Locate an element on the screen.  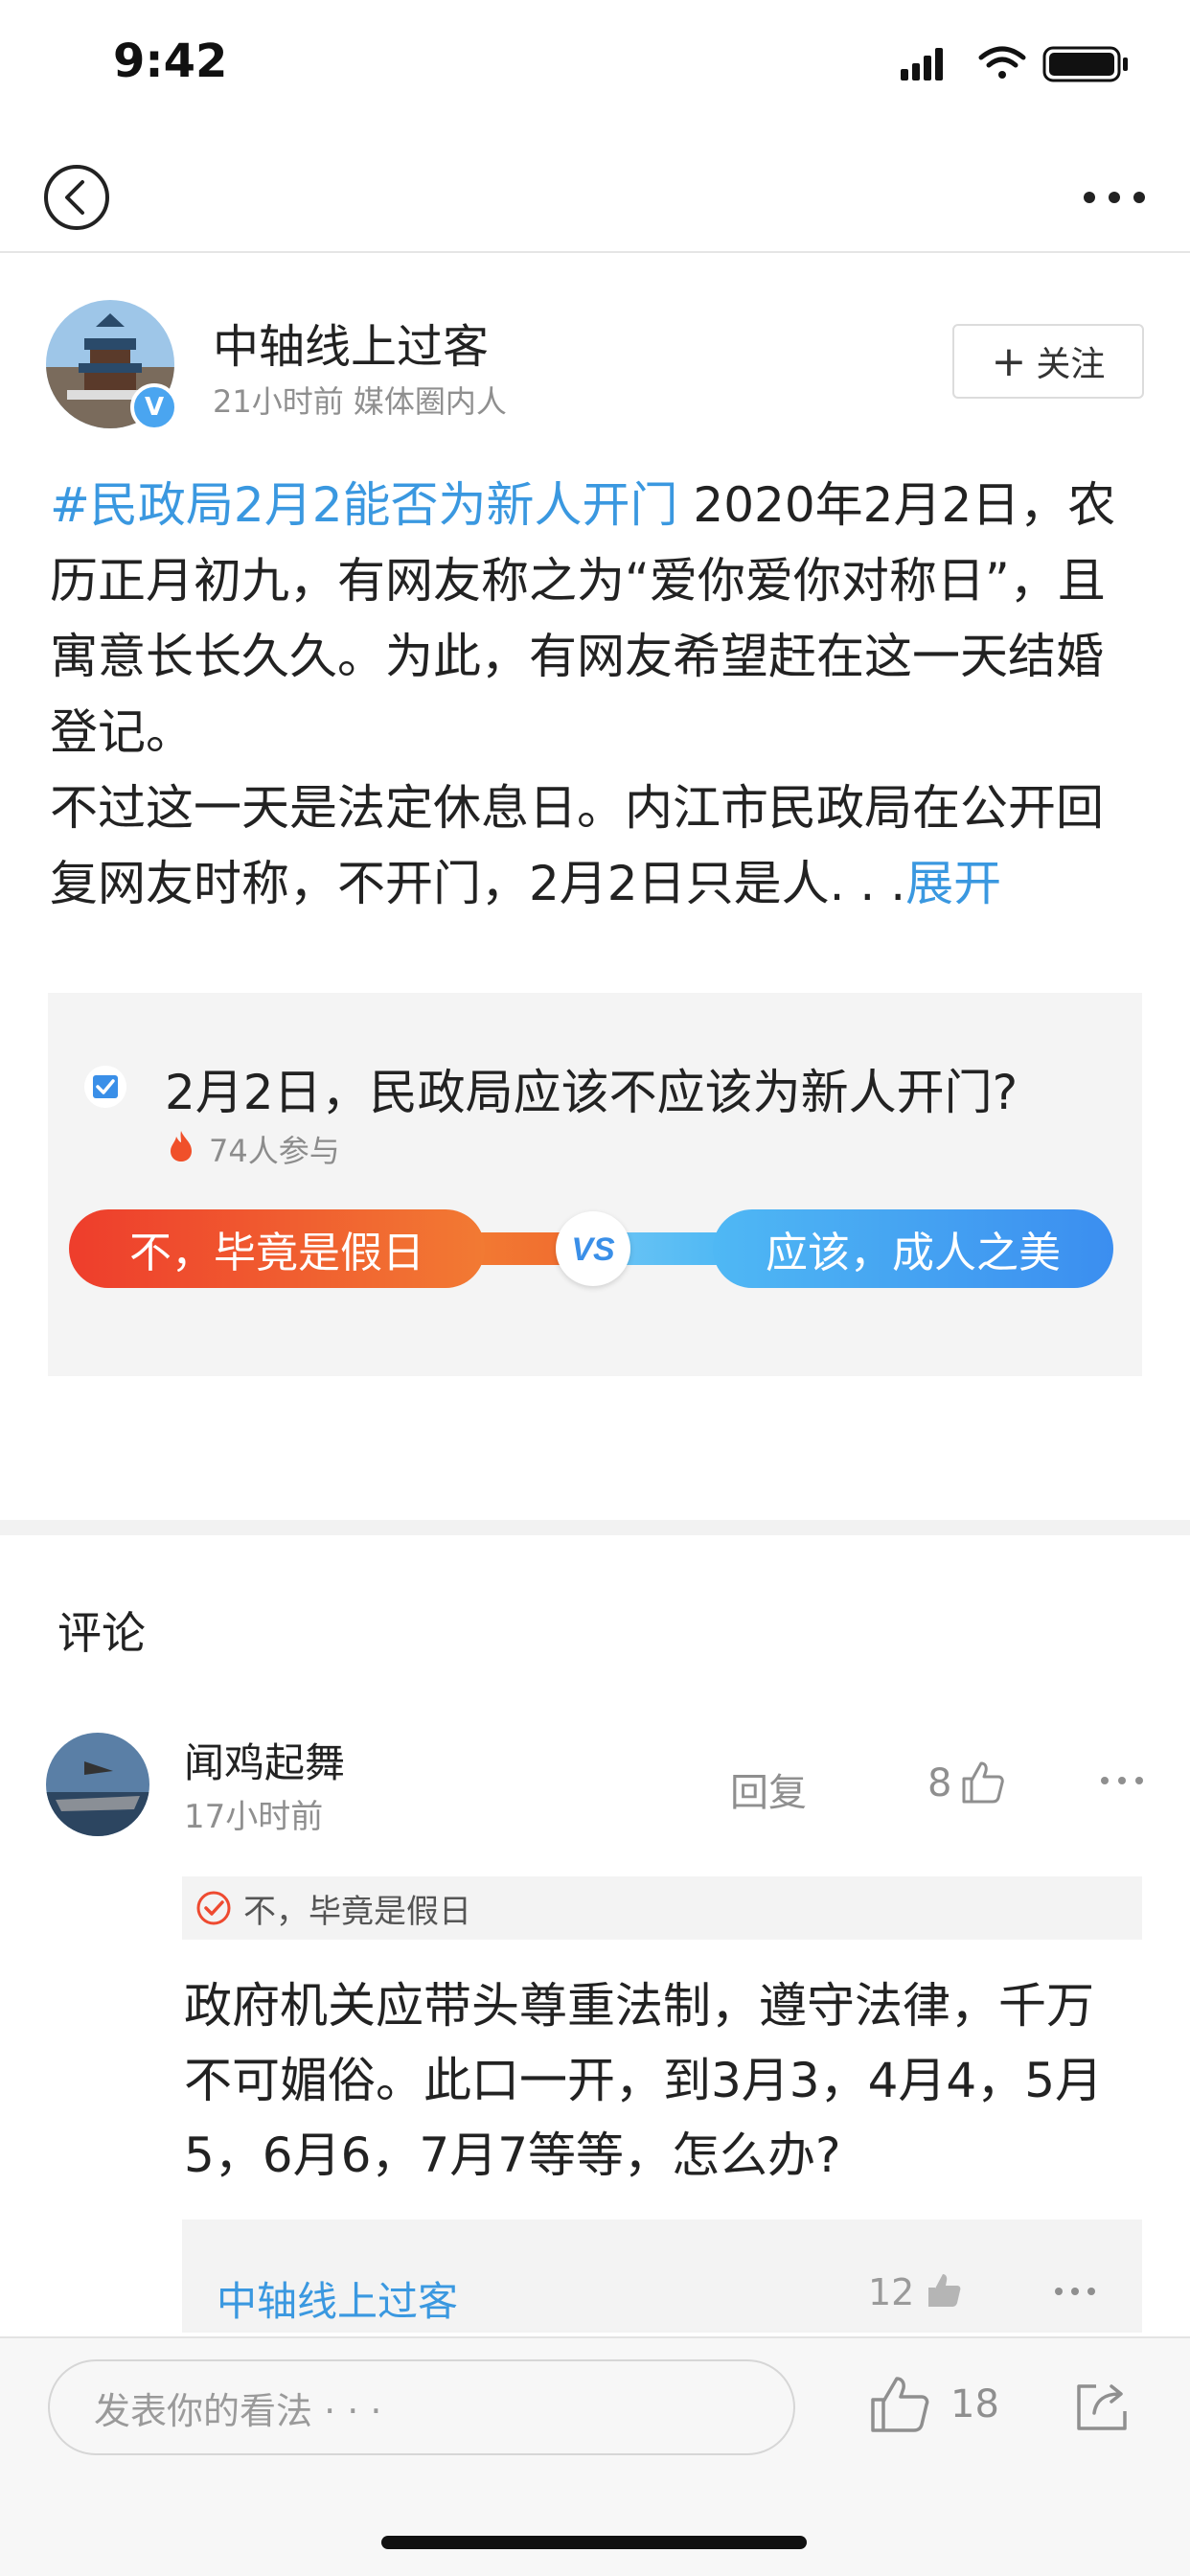
comment-input: 发表你的看法 · · · is located at coordinates (421, 2407).